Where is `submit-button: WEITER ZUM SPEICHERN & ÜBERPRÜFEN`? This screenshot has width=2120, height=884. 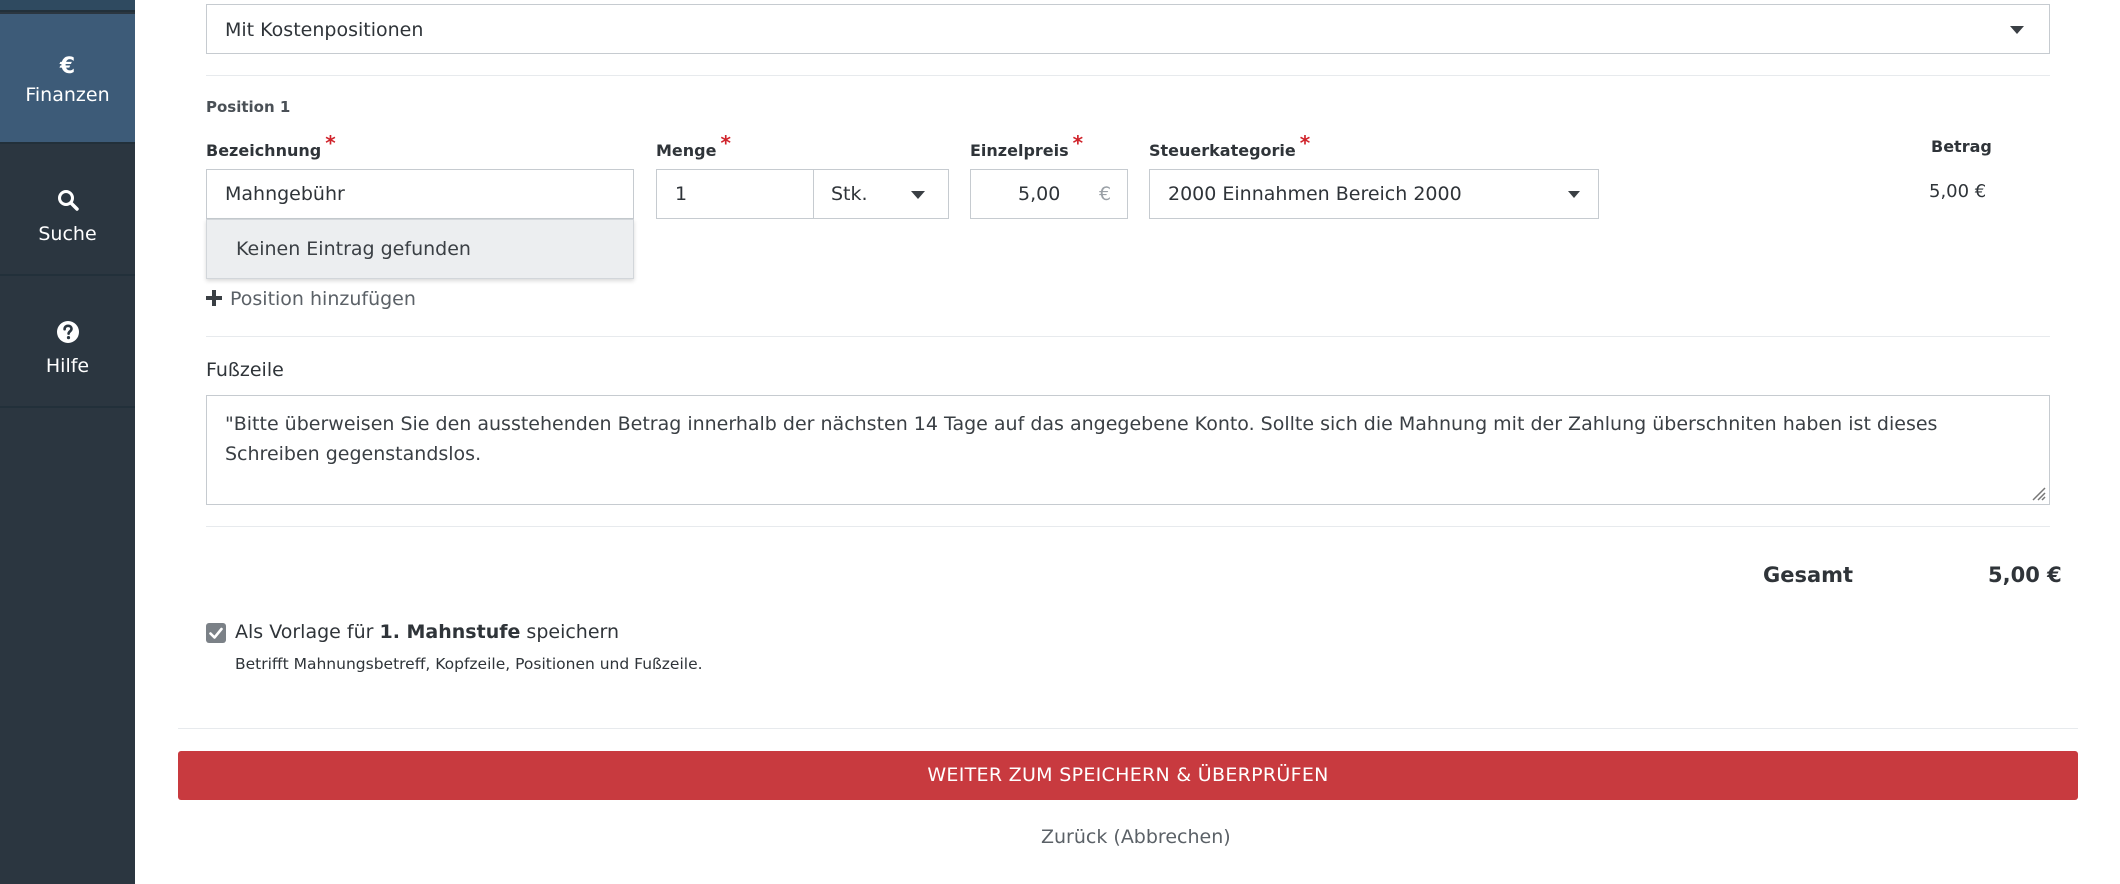
submit-button: WEITER ZUM SPEICHERN & ÜBERPRÜFEN is located at coordinates (1128, 775).